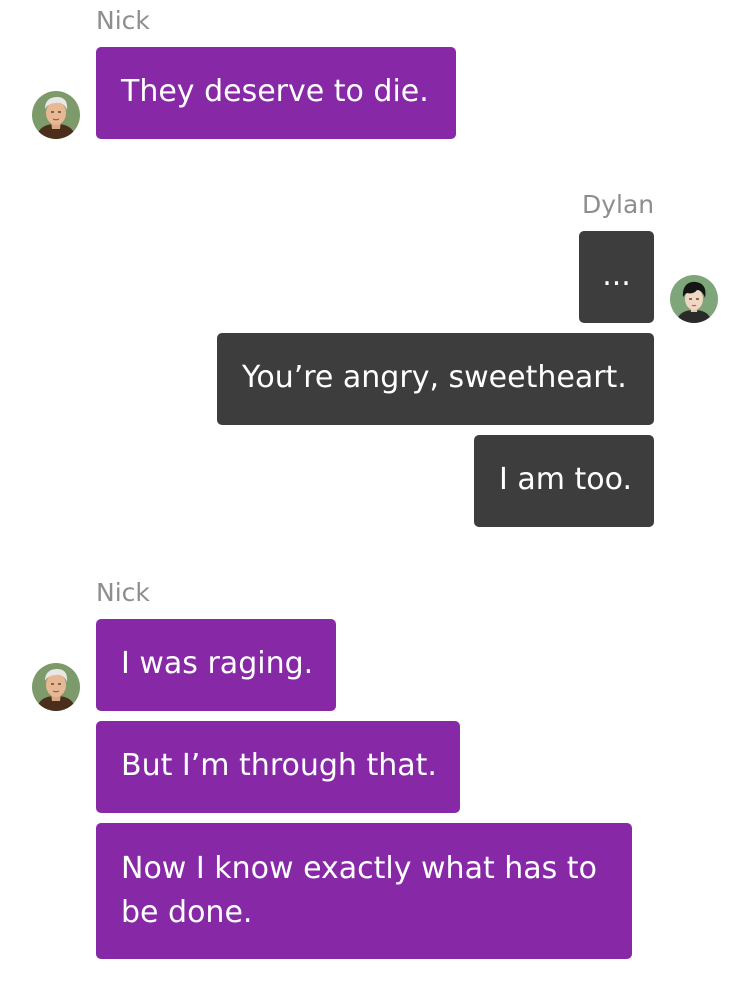 This screenshot has width=750, height=1004. Describe the element at coordinates (618, 204) in the screenshot. I see `sender-name-dylan: Dylan` at that location.